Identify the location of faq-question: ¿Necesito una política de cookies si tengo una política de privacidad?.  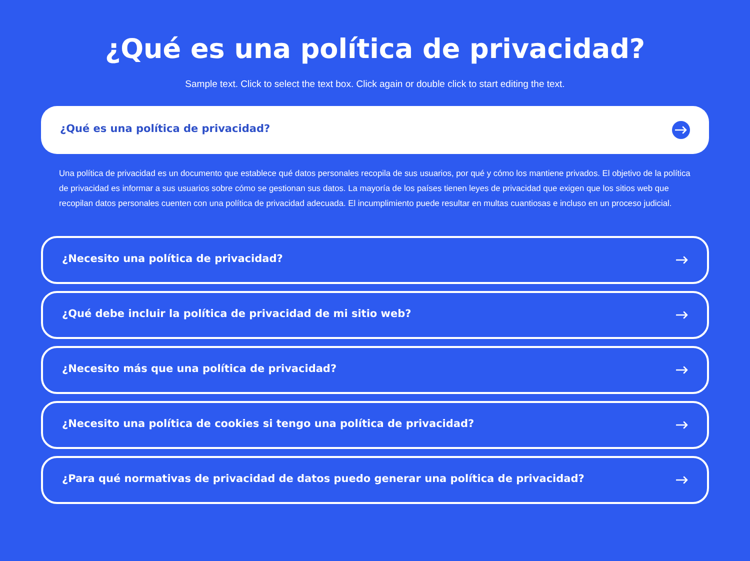
(375, 425).